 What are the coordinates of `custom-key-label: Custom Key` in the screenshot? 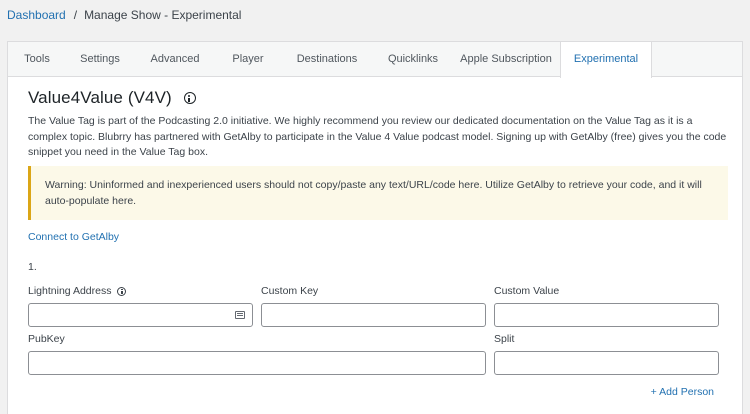 It's located at (290, 291).